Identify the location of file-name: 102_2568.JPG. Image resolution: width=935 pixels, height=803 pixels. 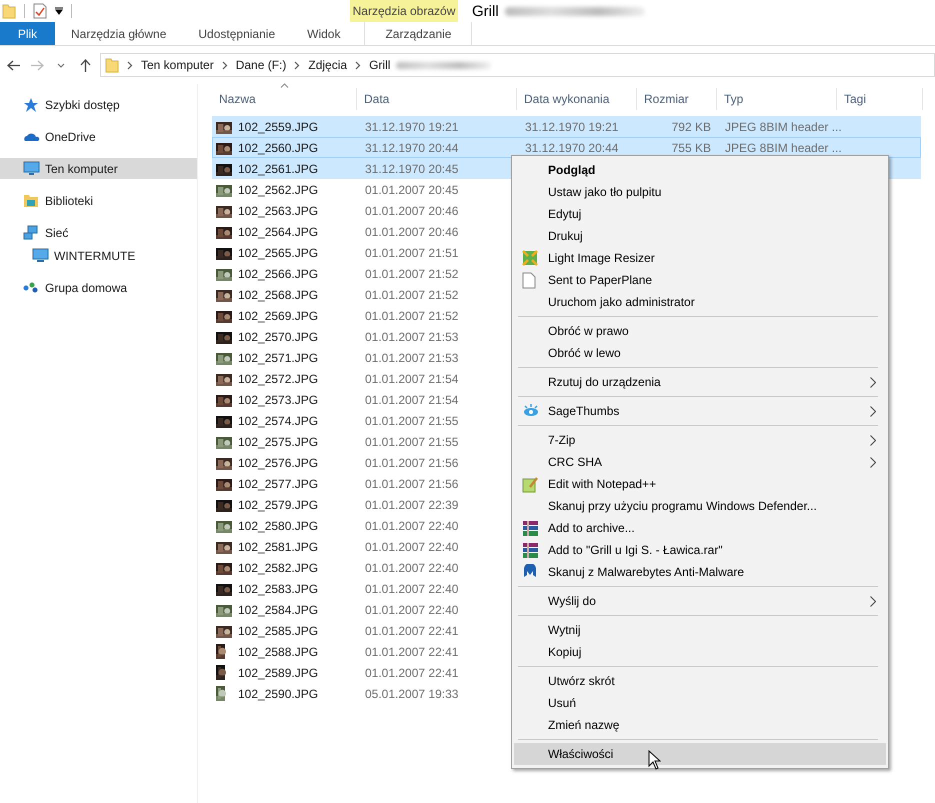
(278, 295).